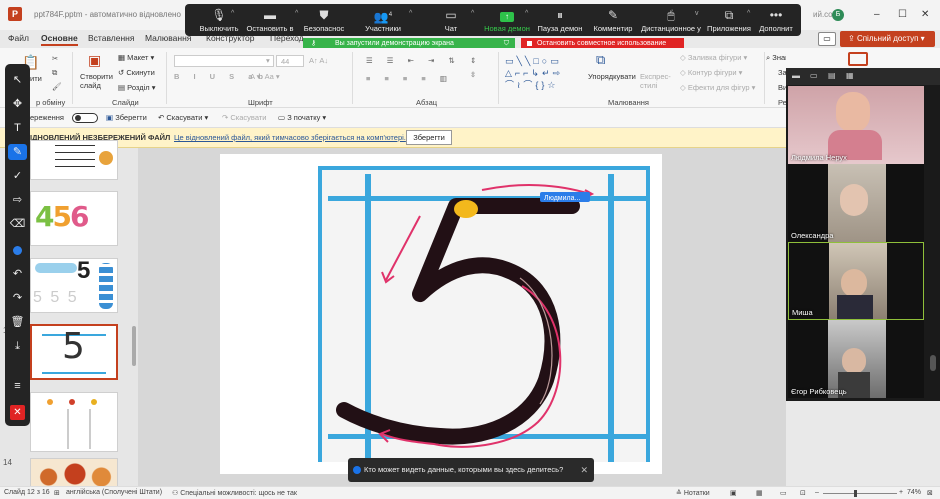 Image resolution: width=940 pixels, height=499 pixels. I want to click on strip-view-icon: ▤, so click(832, 75).